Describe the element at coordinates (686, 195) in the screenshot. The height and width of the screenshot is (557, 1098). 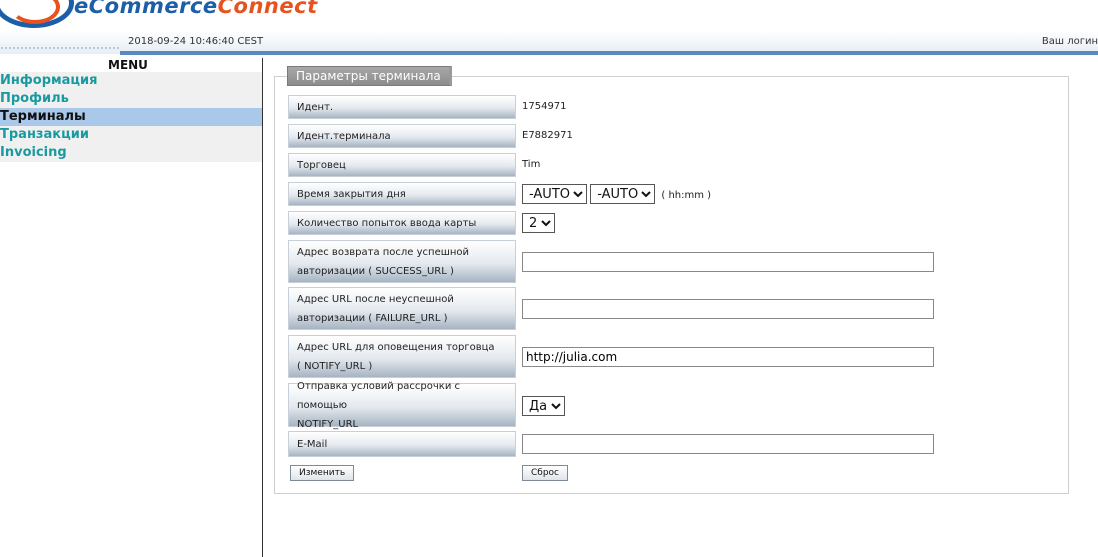
I see `time-format-hint: ( hh:mm )` at that location.